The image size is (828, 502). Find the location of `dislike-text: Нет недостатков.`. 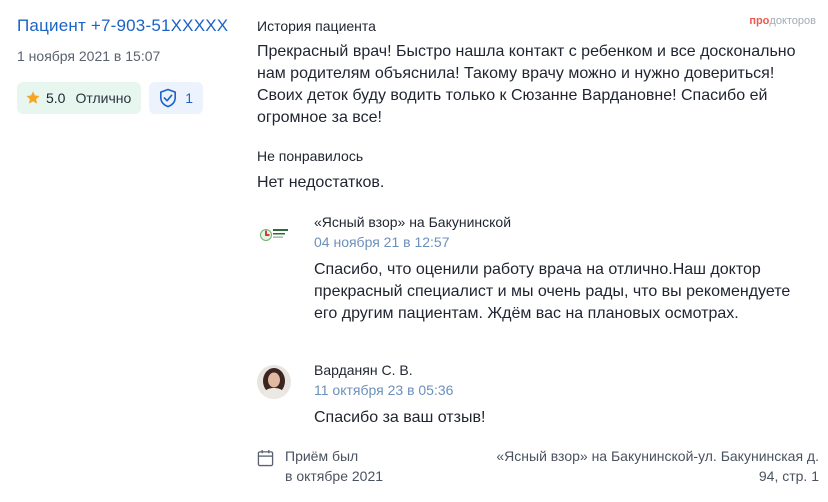

dislike-text: Нет недостатков. is located at coordinates (321, 182).